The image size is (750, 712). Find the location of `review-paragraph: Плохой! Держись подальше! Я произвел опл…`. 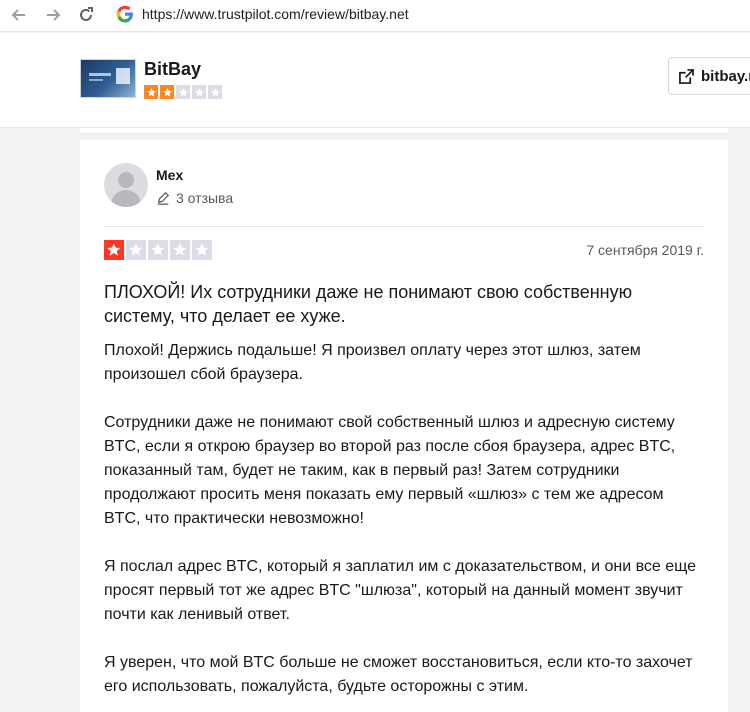

review-paragraph: Плохой! Держись подальше! Я произвел опл… is located at coordinates (372, 362).